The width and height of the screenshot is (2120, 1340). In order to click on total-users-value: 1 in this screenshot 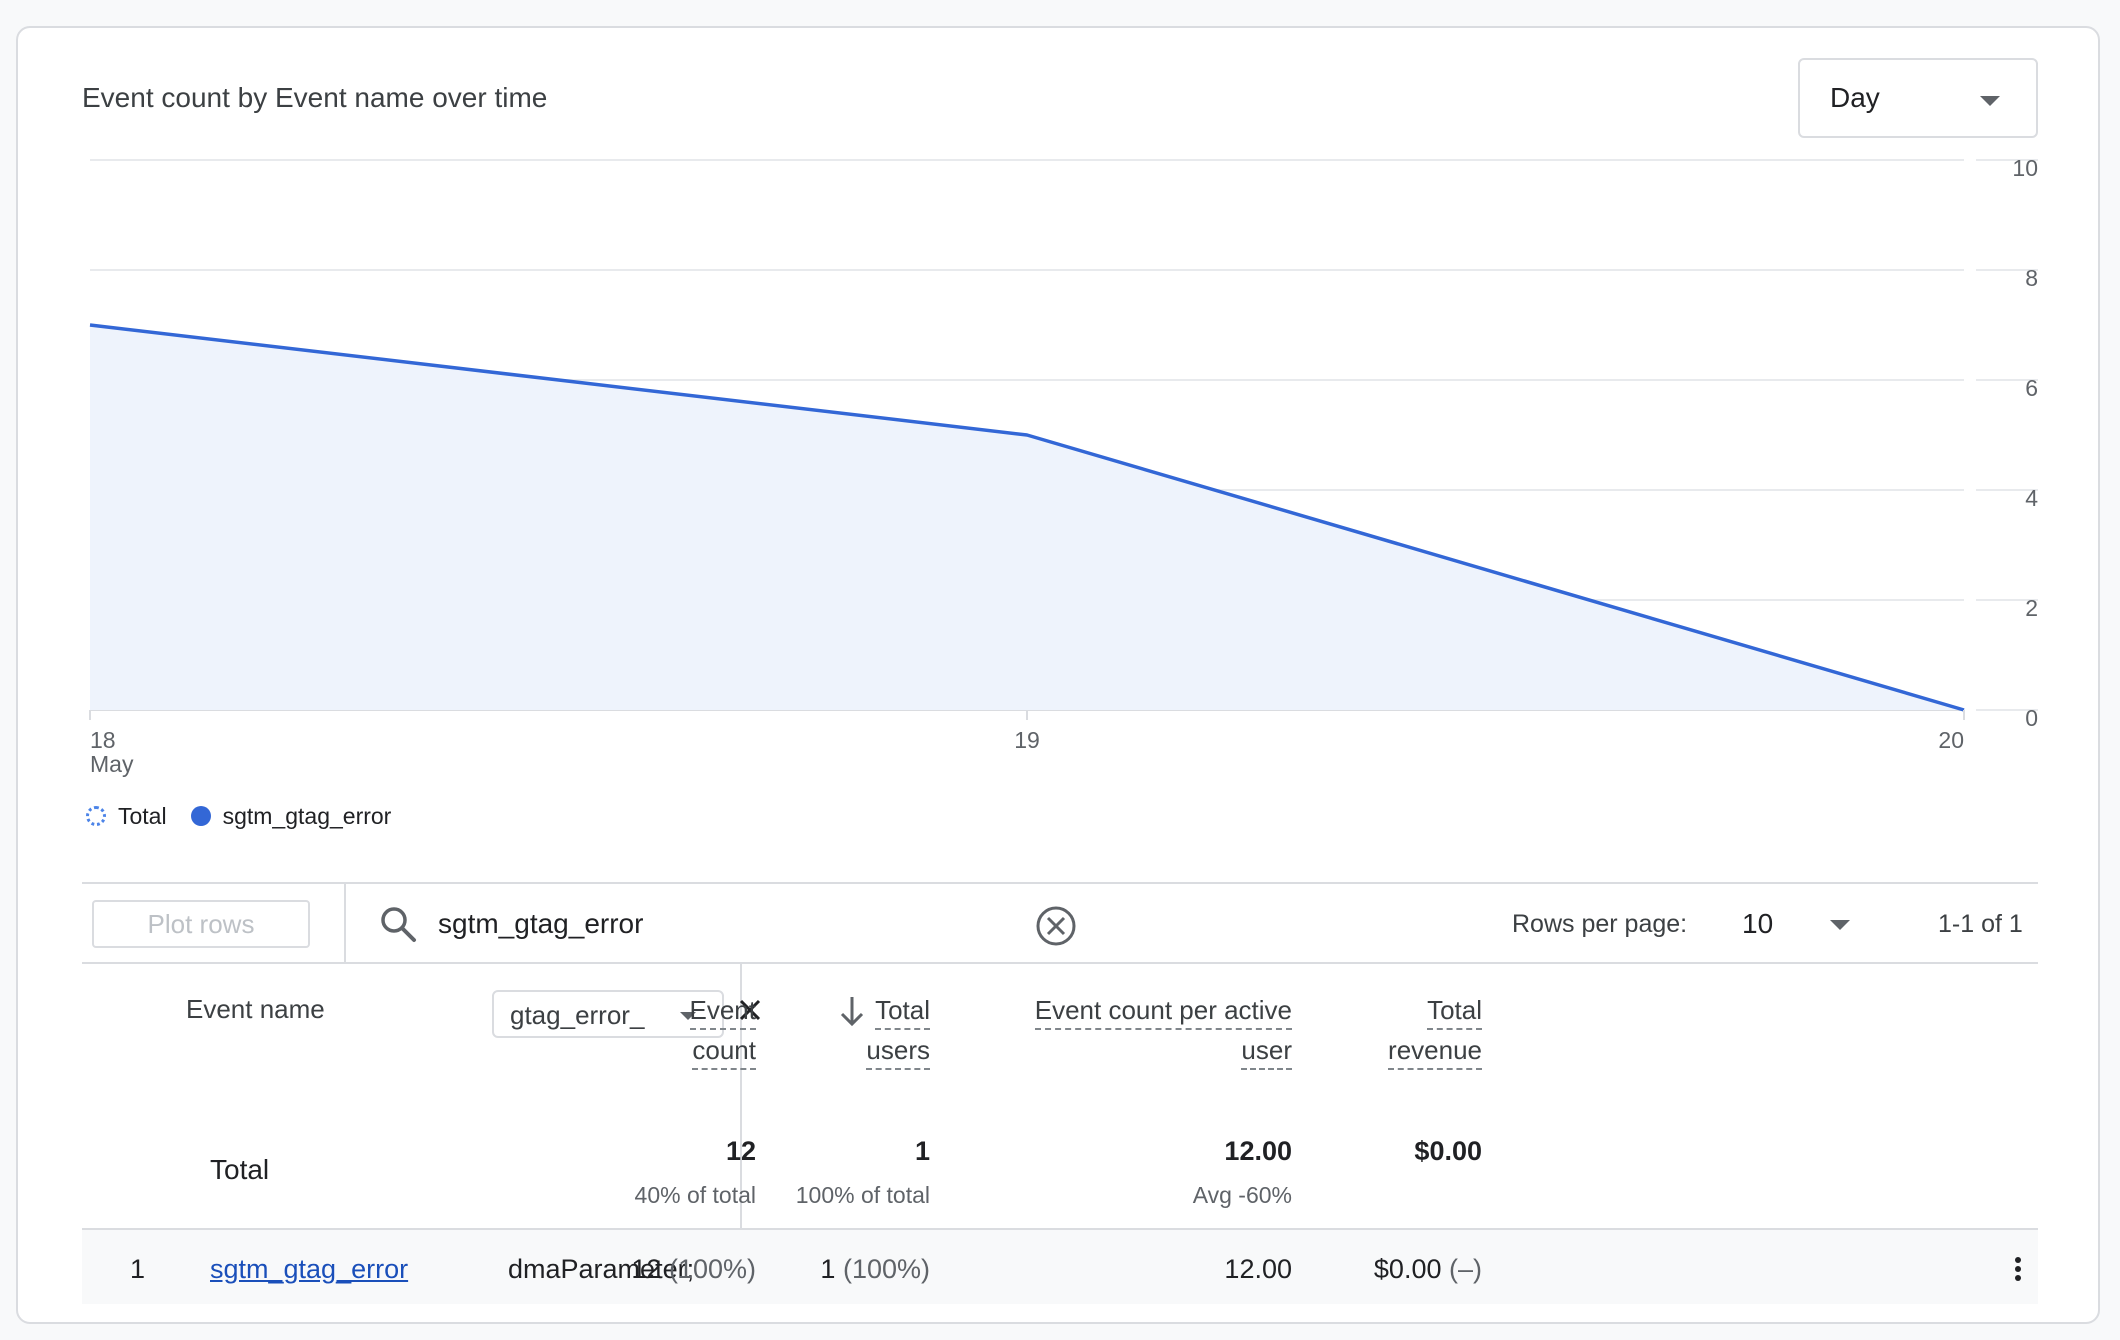, I will do `click(922, 1151)`.